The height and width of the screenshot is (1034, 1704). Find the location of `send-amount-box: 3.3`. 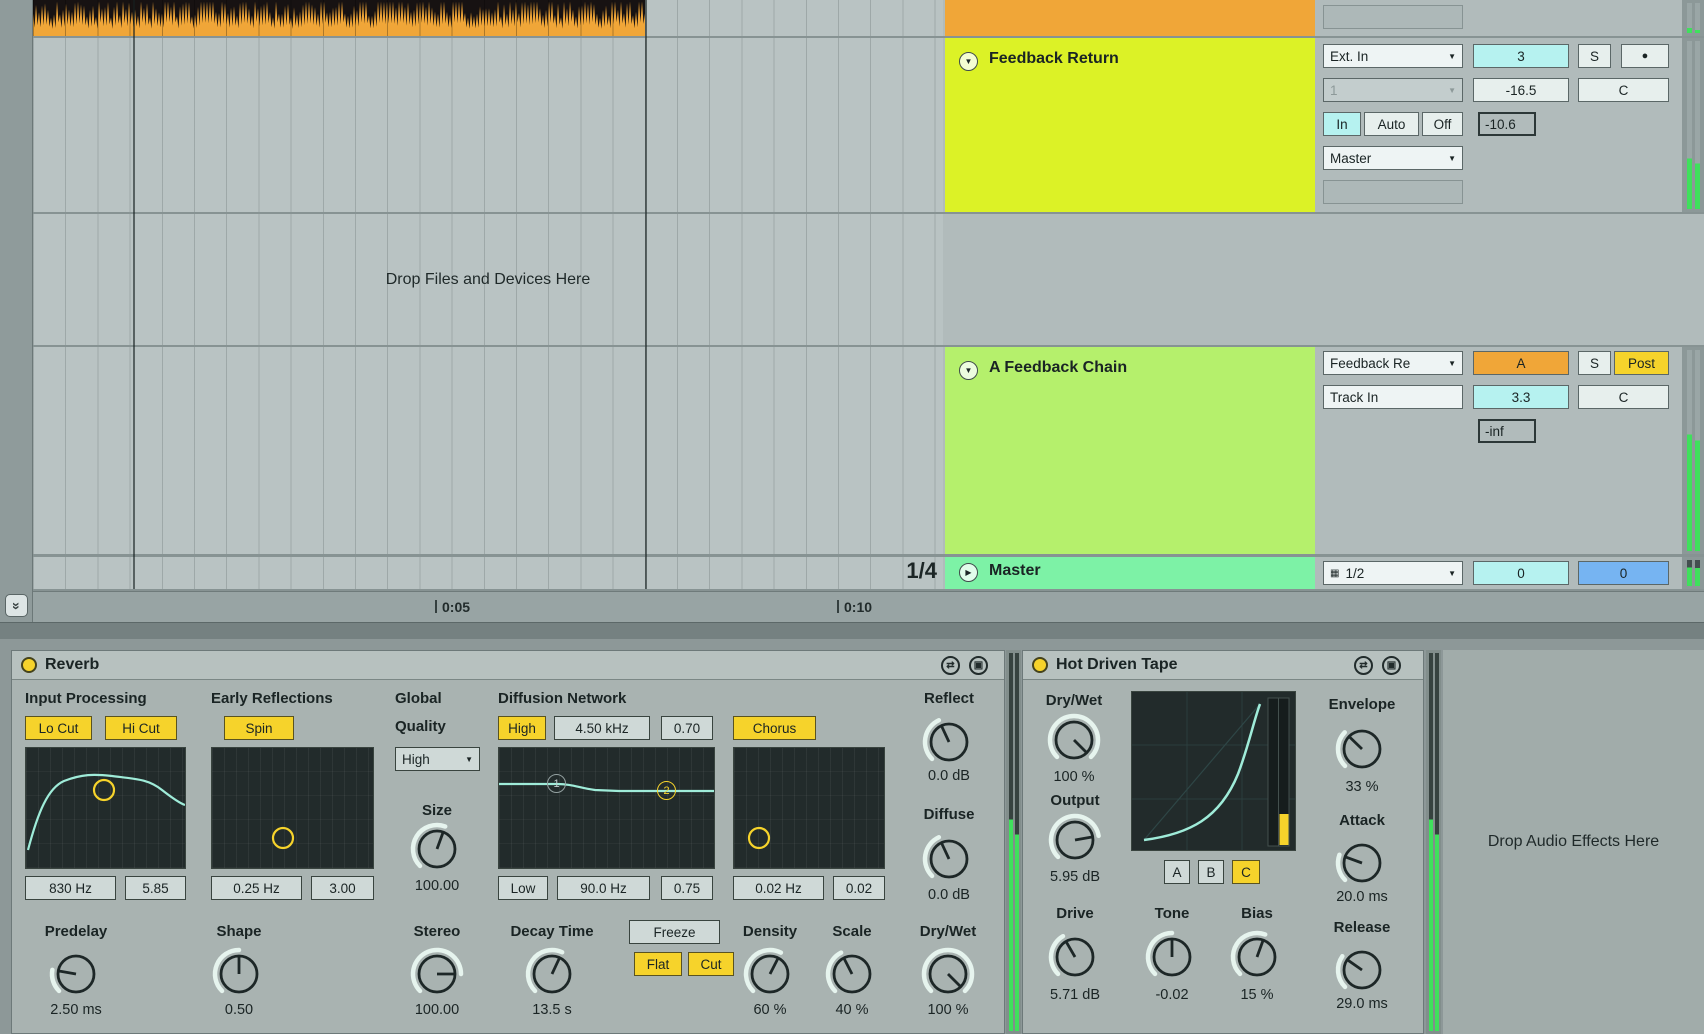

send-amount-box: 3.3 is located at coordinates (1521, 397).